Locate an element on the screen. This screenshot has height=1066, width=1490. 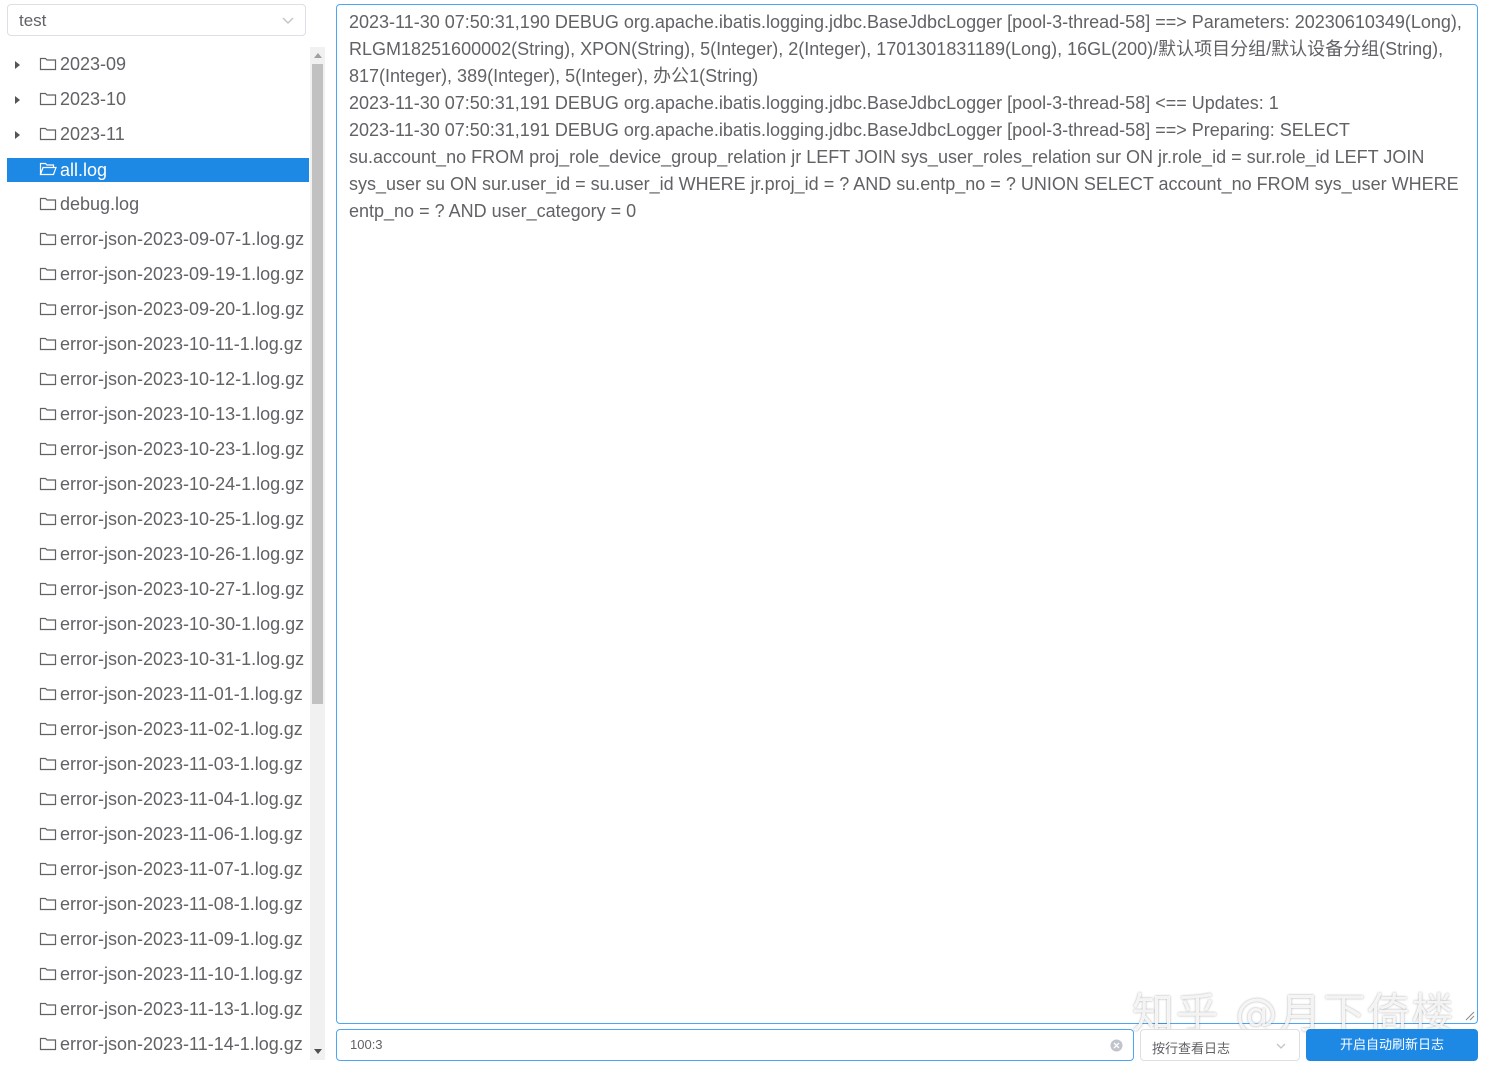
tree-node-label: error-json-2023-10-11-1.log.gz is located at coordinates (181, 344).